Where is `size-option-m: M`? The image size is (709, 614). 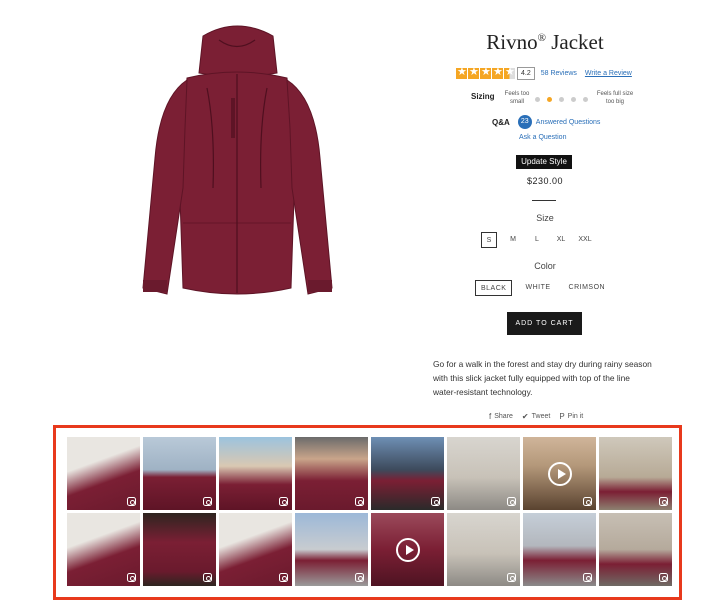 size-option-m: M is located at coordinates (513, 240).